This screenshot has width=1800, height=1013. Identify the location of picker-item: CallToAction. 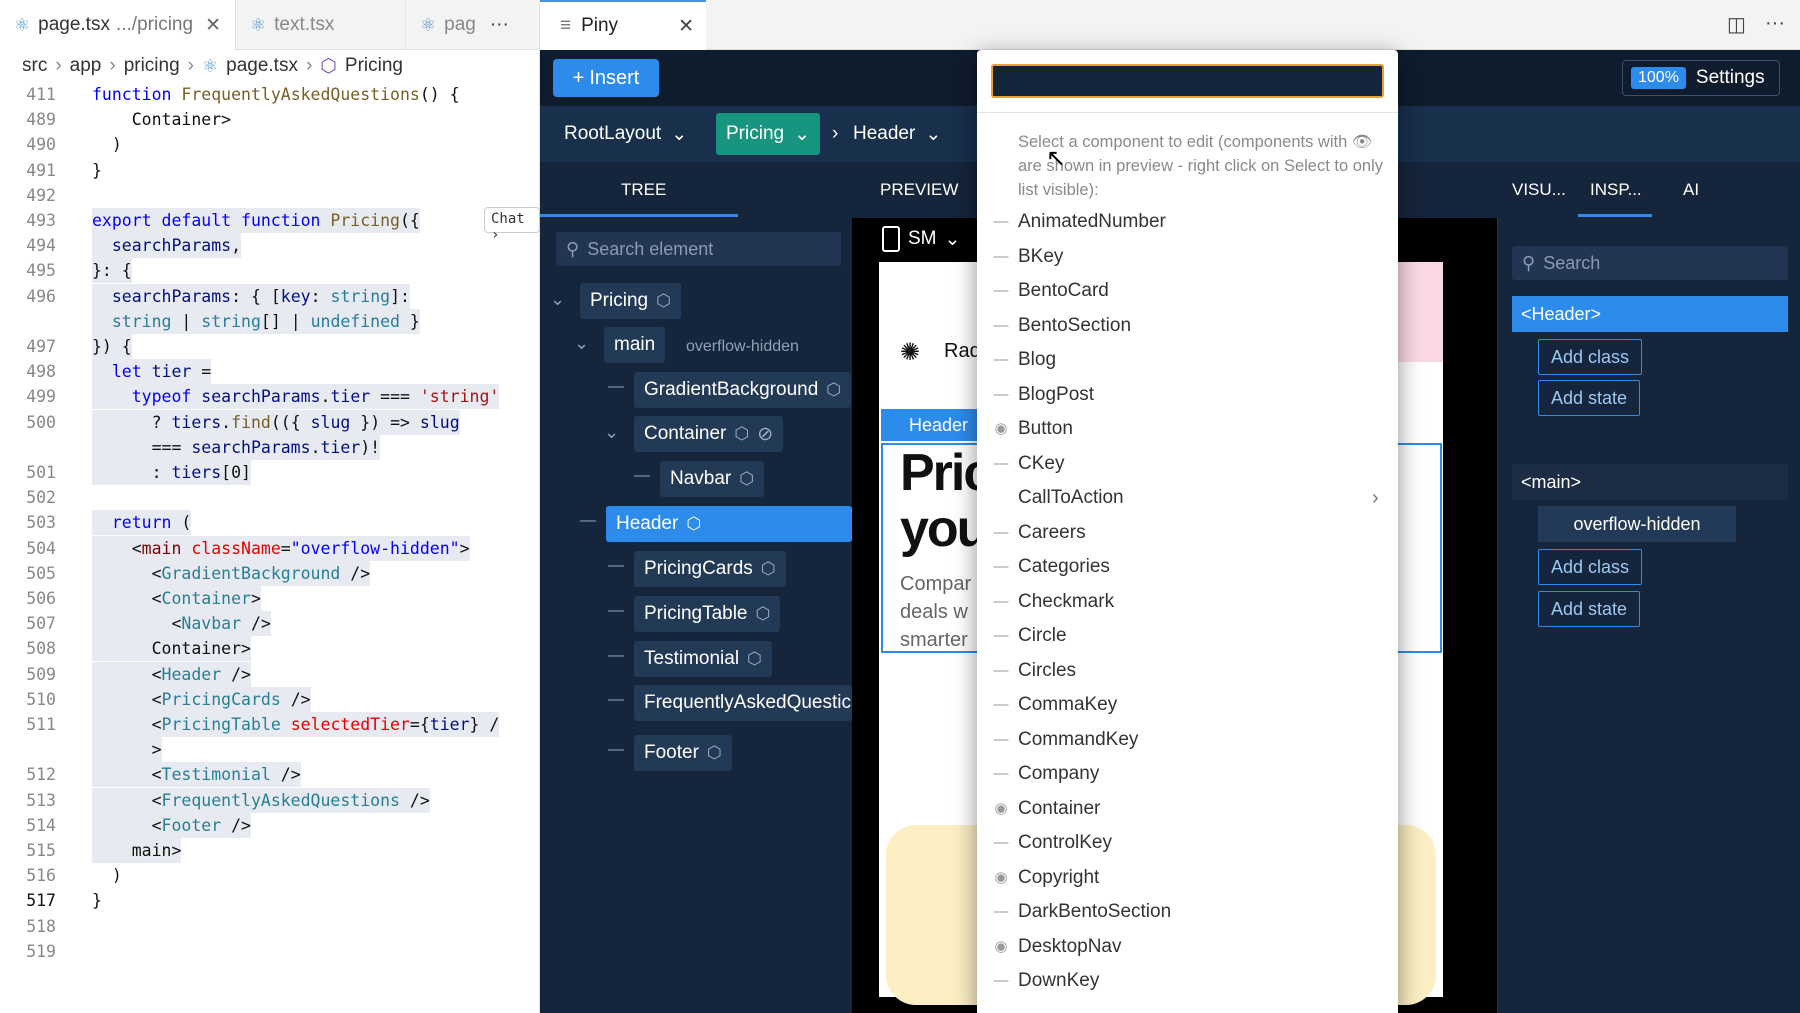
(1071, 498).